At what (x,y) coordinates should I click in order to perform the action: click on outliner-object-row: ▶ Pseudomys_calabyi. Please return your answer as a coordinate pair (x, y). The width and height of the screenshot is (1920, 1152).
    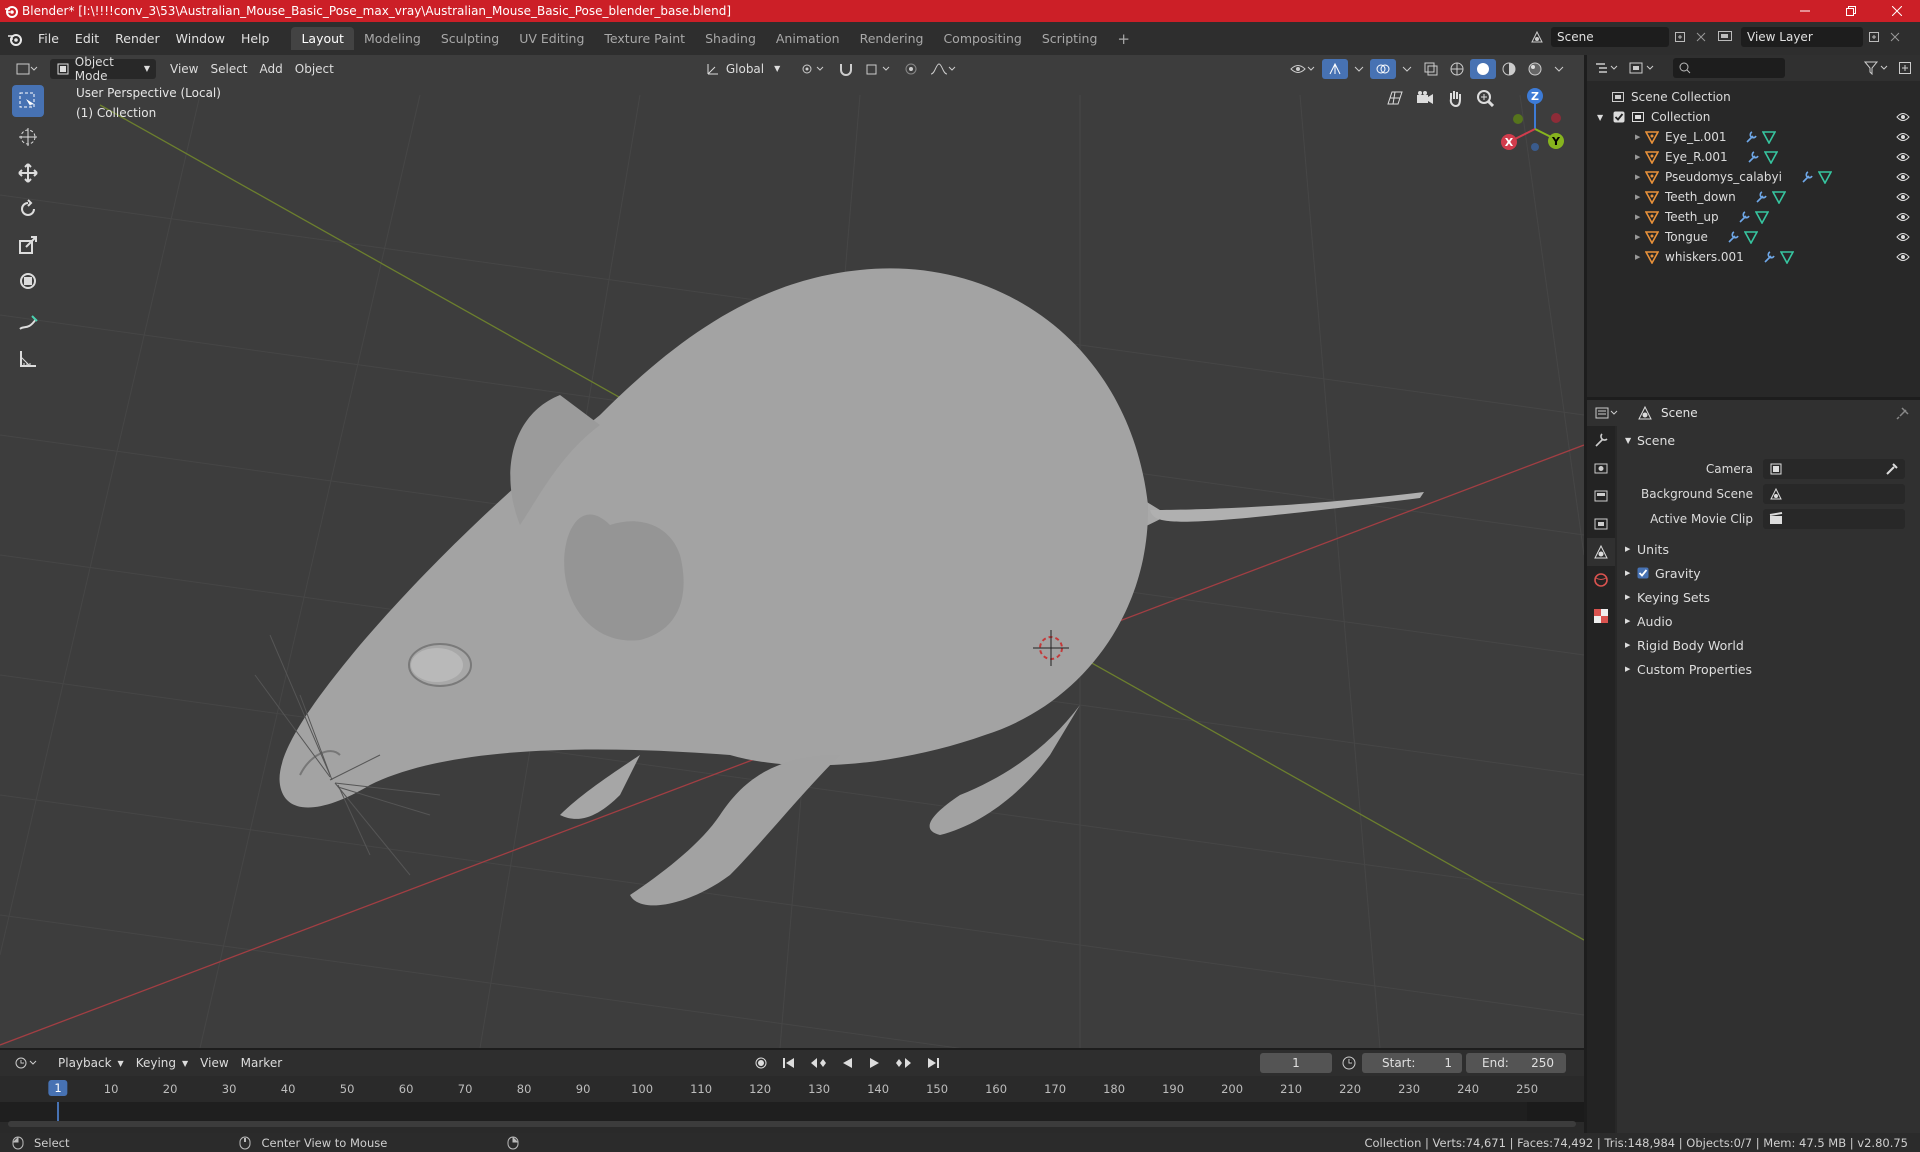
    Looking at the image, I should click on (1753, 177).